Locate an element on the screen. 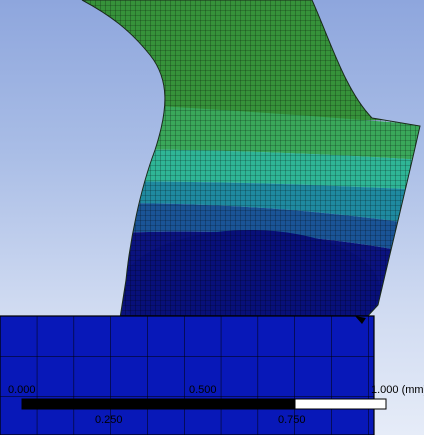 This screenshot has width=424, height=435. scale-bar is located at coordinates (204, 404).